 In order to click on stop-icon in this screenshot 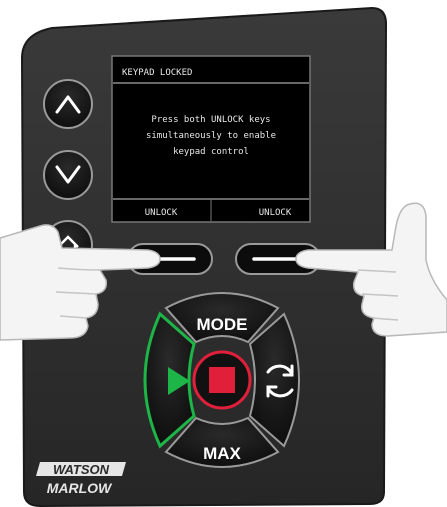, I will do `click(222, 380)`.